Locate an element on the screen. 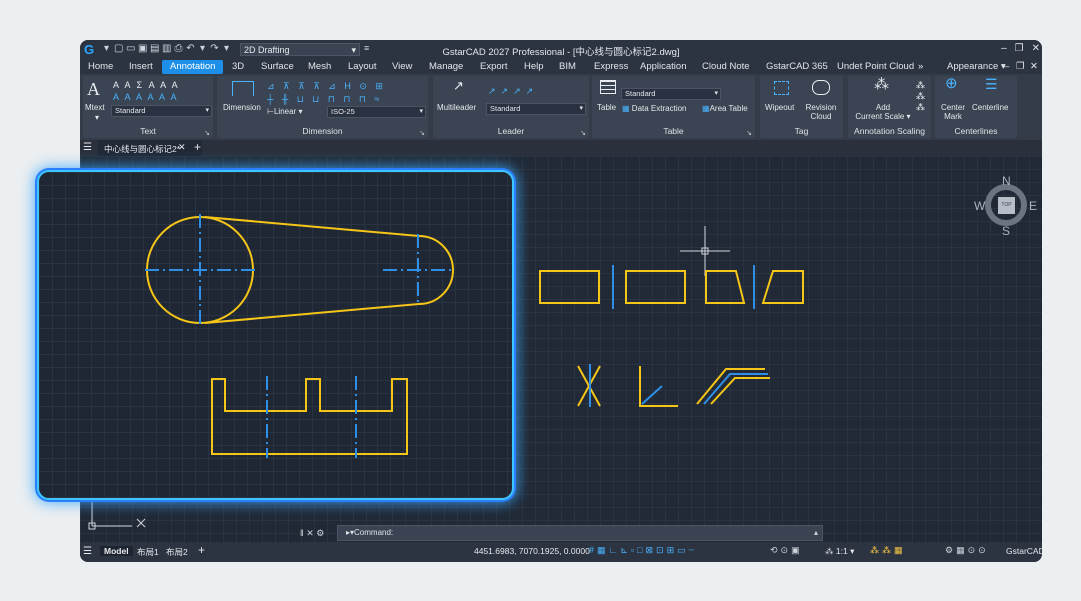 The height and width of the screenshot is (601, 1081). doc-tab-label: 中心线与圆心标记2* is located at coordinates (142, 149).